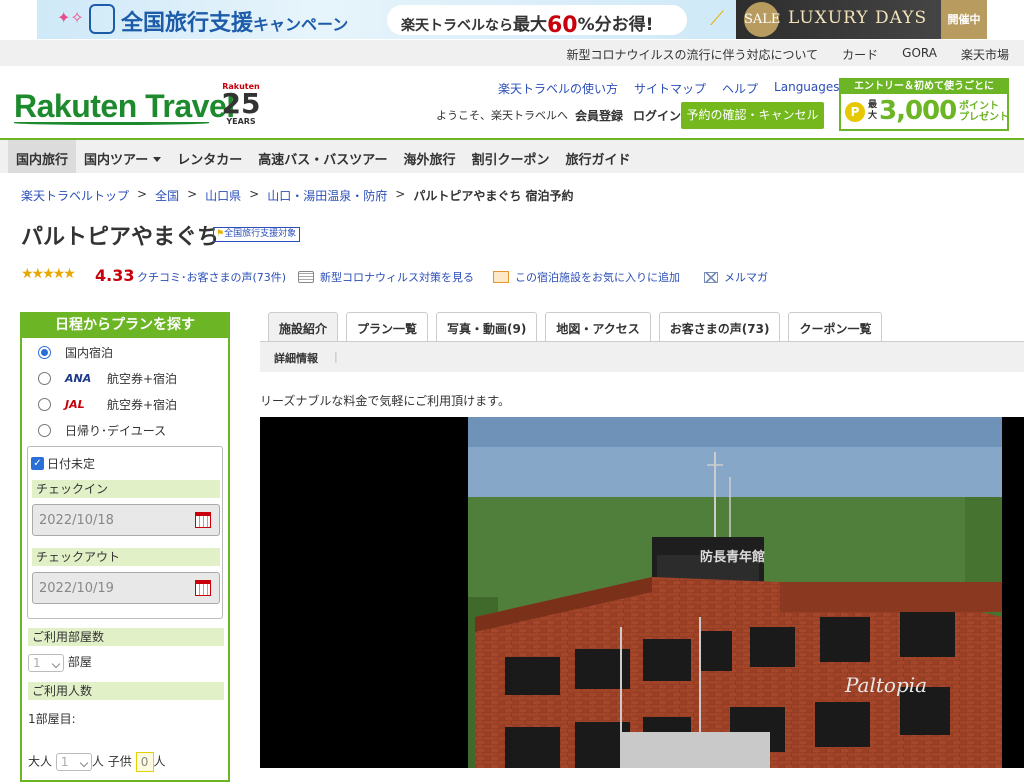 This screenshot has height=782, width=1024. Describe the element at coordinates (586, 277) in the screenshot. I see `add-favorite-link: この宿泊施設をお気に入りに追加` at that location.